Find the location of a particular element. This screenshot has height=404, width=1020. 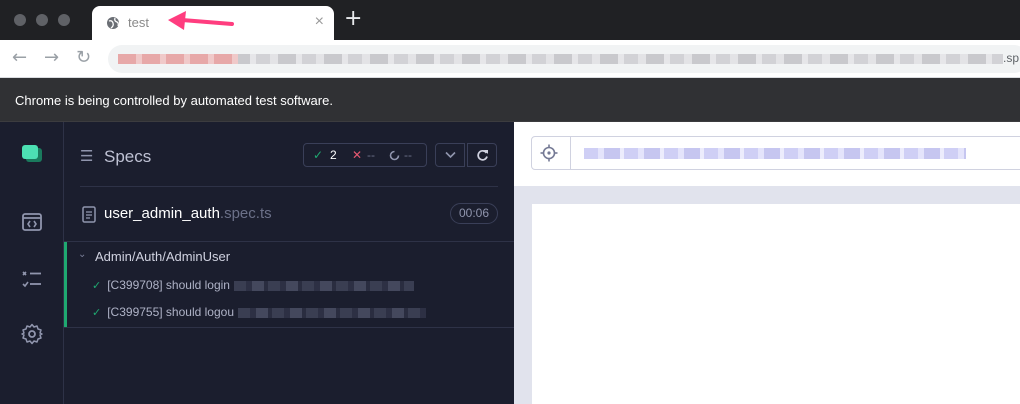

redacted-url is located at coordinates (560, 59).